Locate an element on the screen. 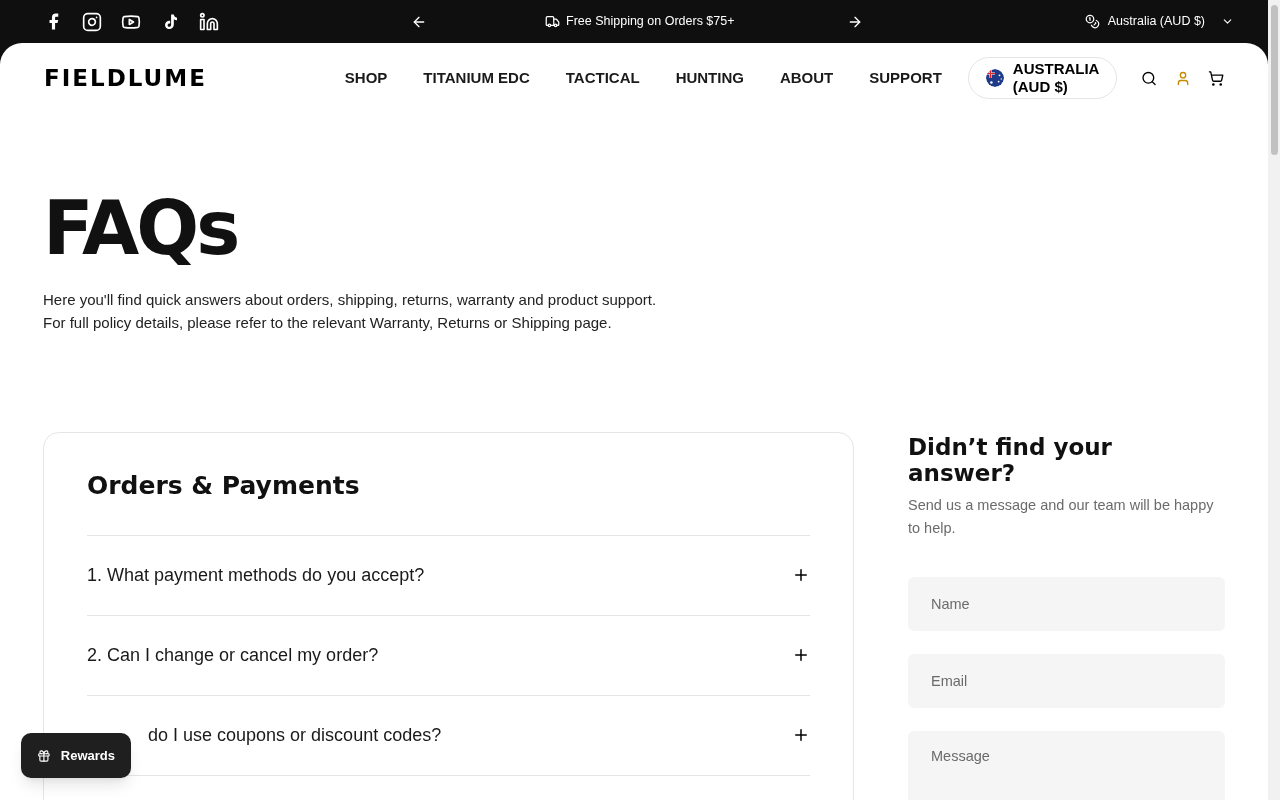  announcement-text: Free Shipping on Orders $75+ is located at coordinates (650, 22).